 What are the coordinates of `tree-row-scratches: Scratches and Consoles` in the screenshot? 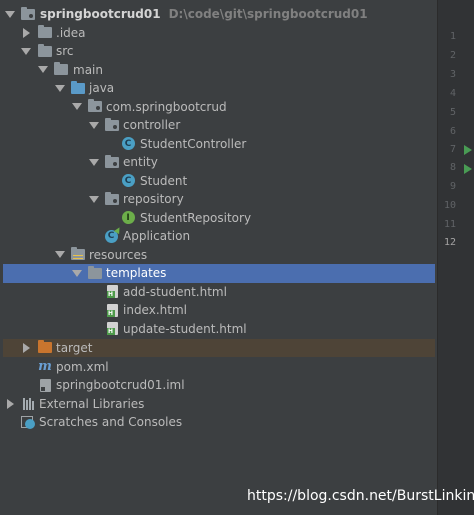 It's located at (218, 422).